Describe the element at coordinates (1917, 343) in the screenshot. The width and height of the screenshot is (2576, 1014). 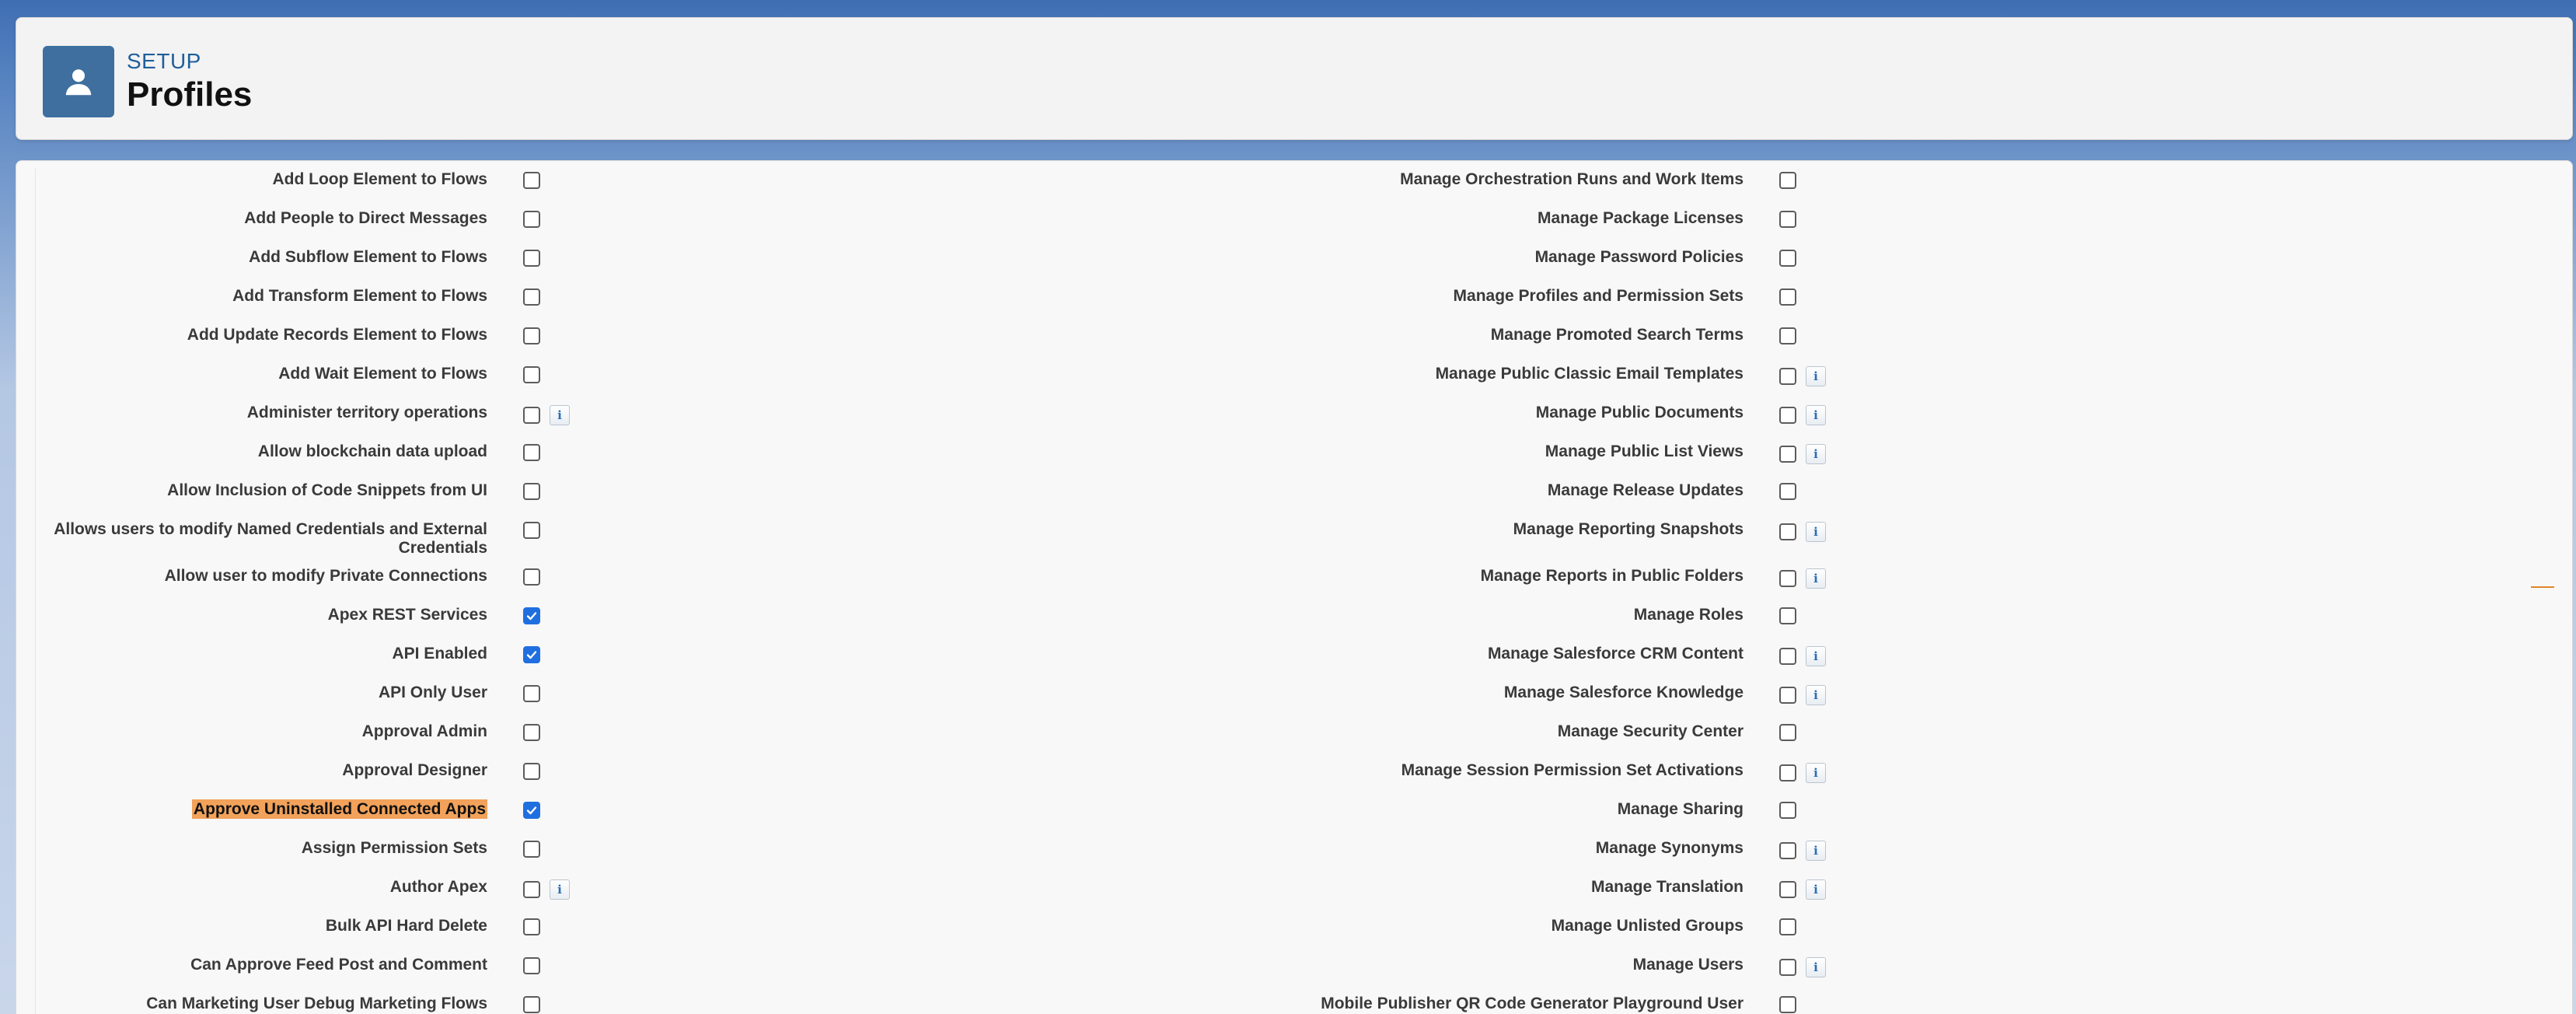
I see `permission-row-manage-promoted-search-terms: Manage Promoted Search Terms` at that location.